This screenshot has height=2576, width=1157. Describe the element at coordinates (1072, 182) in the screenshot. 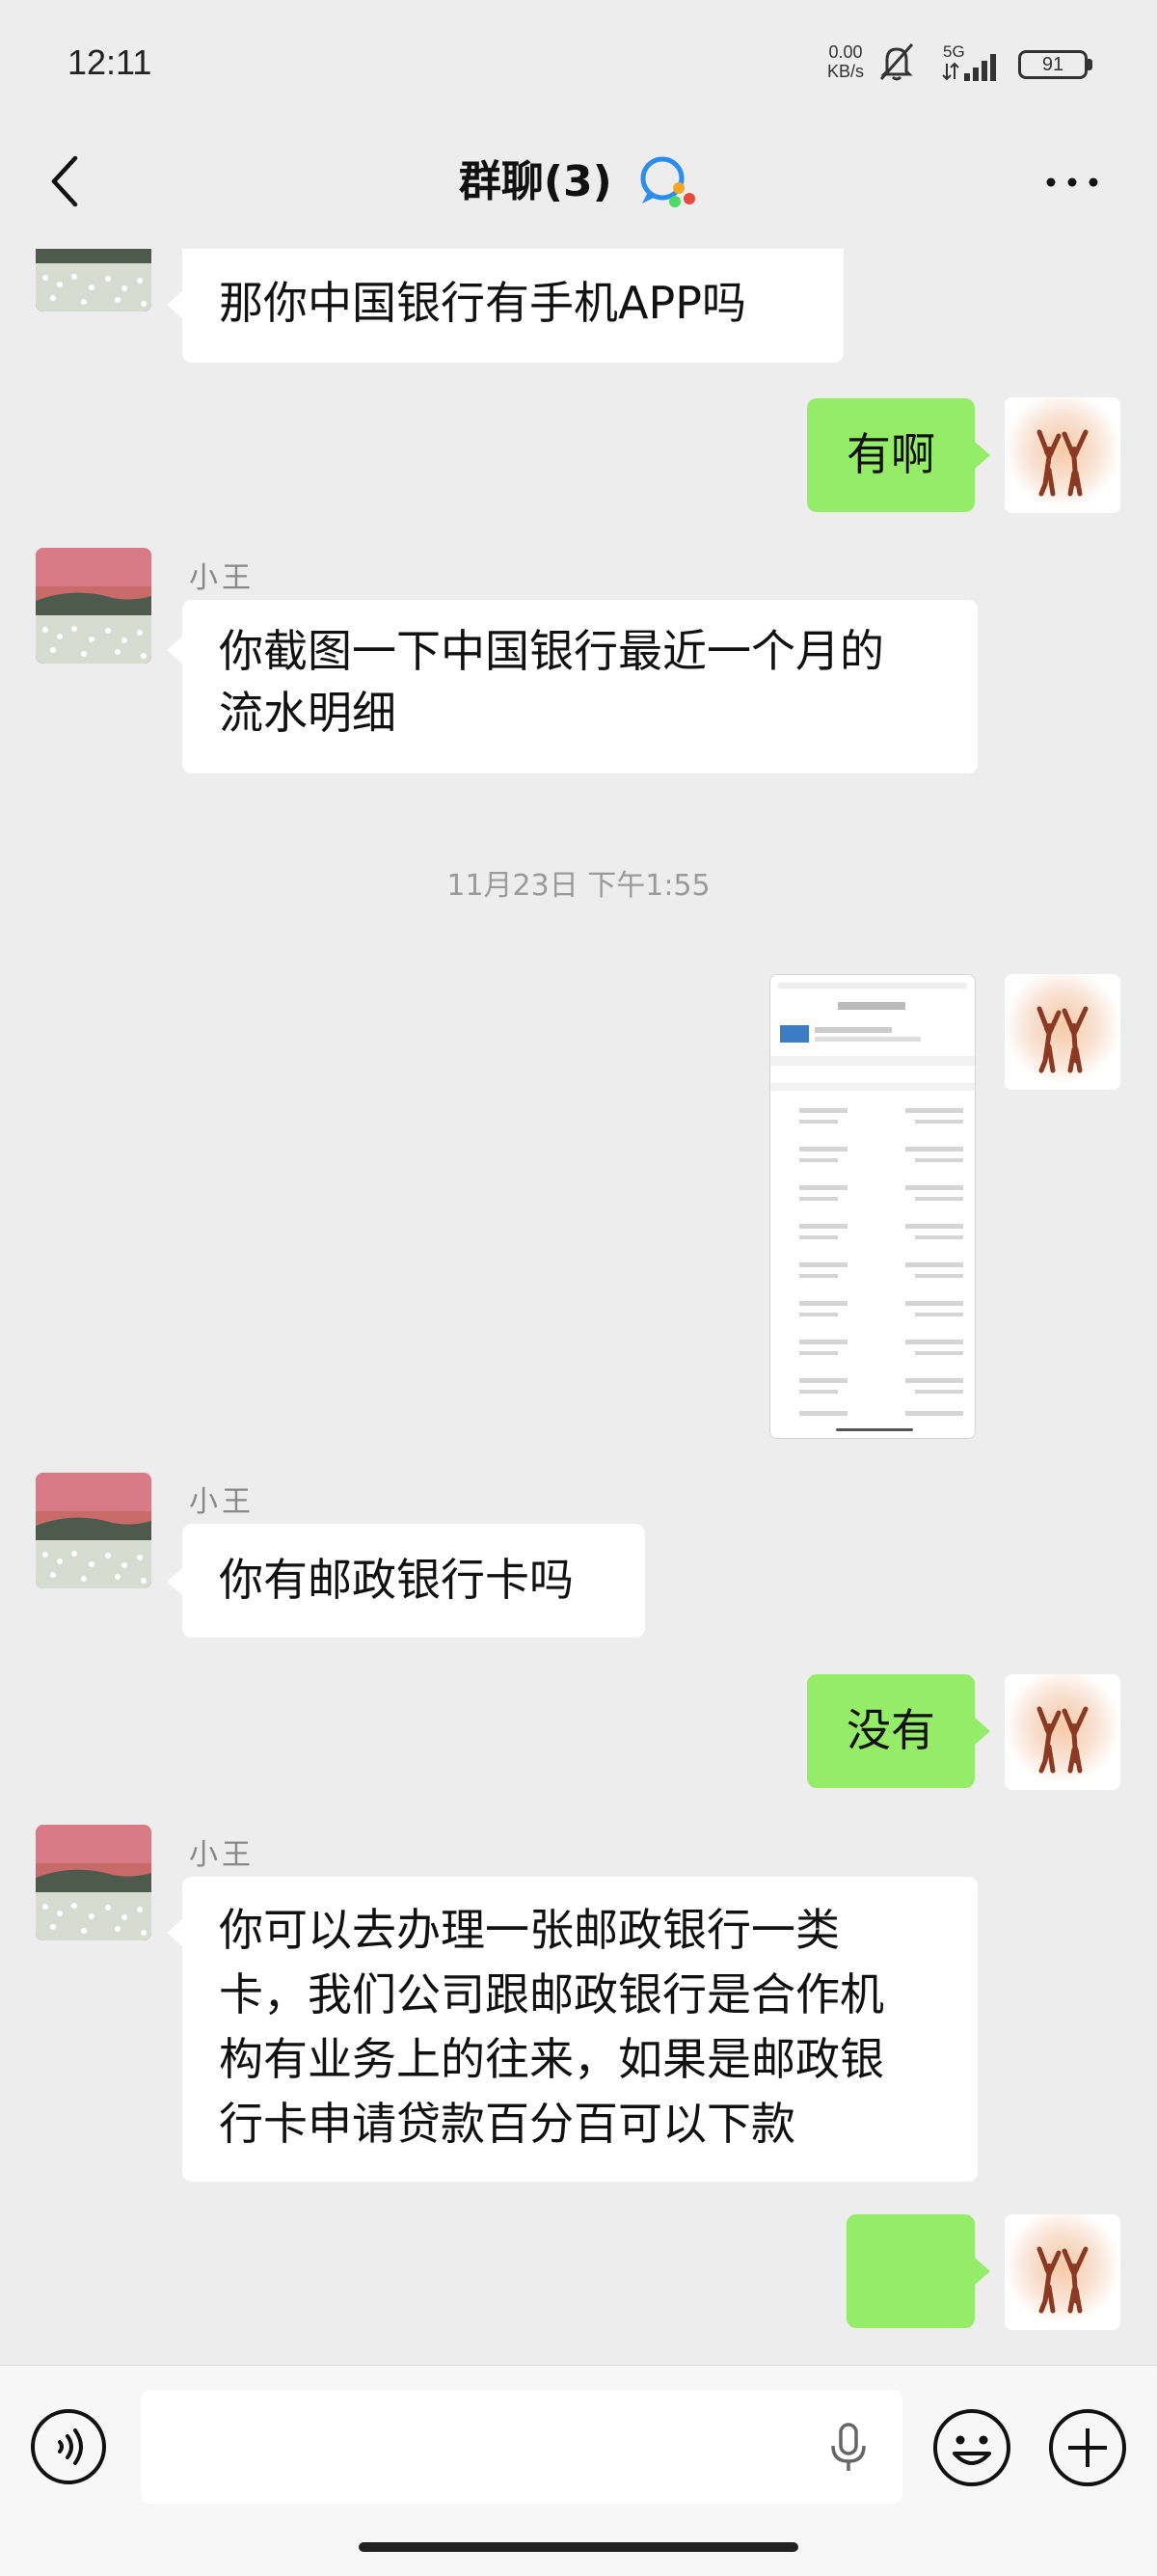

I see `more-options-overlay-icon` at that location.